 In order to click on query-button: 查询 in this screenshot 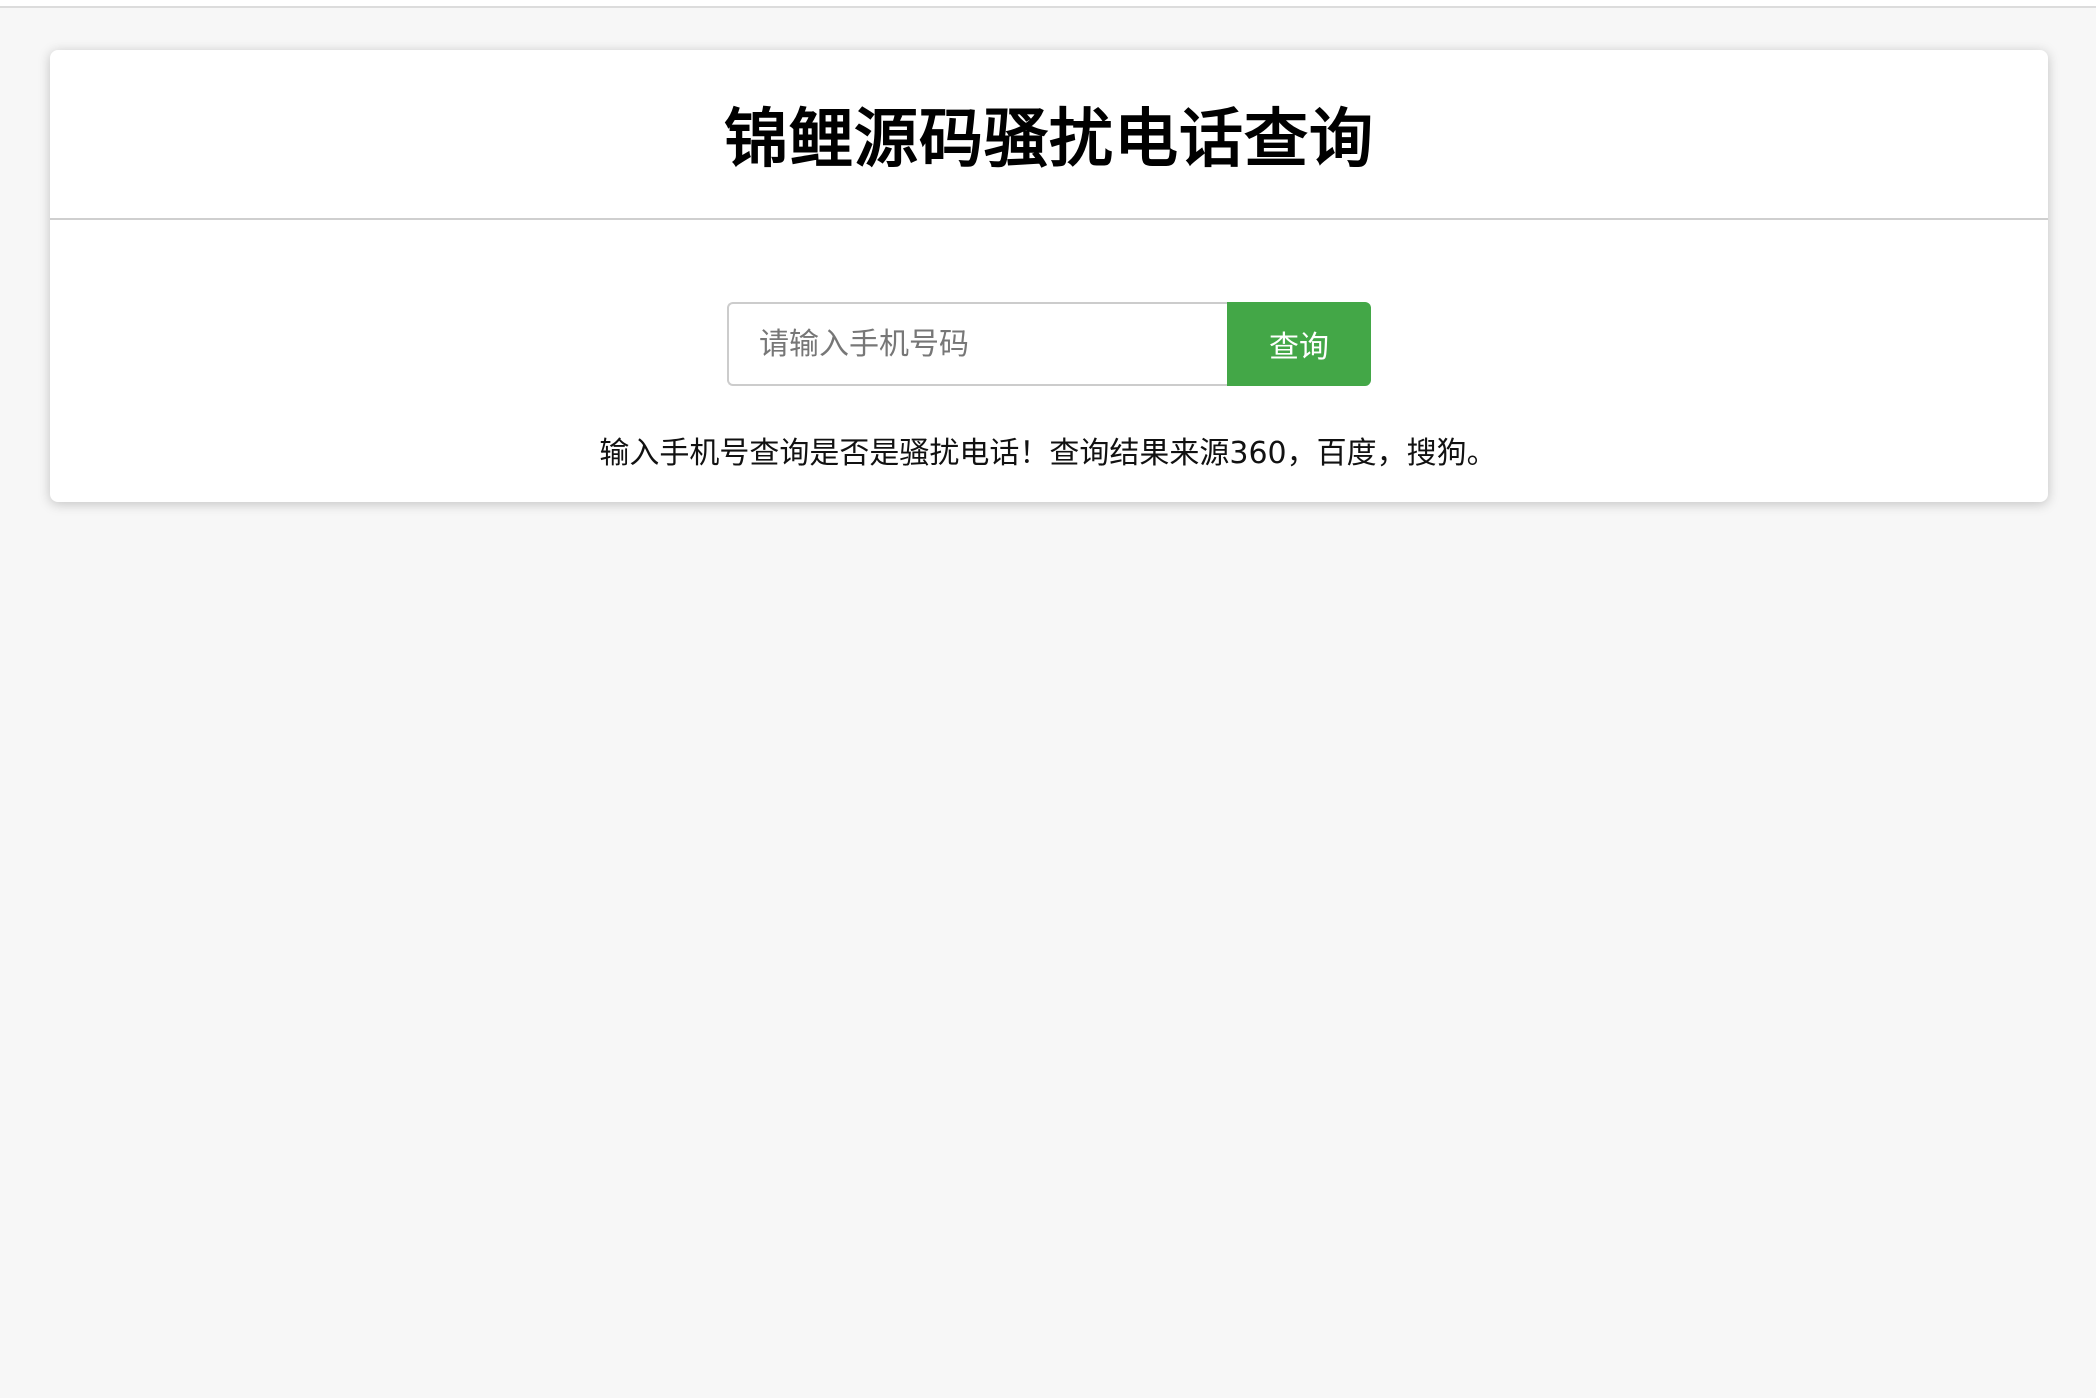, I will do `click(1299, 344)`.